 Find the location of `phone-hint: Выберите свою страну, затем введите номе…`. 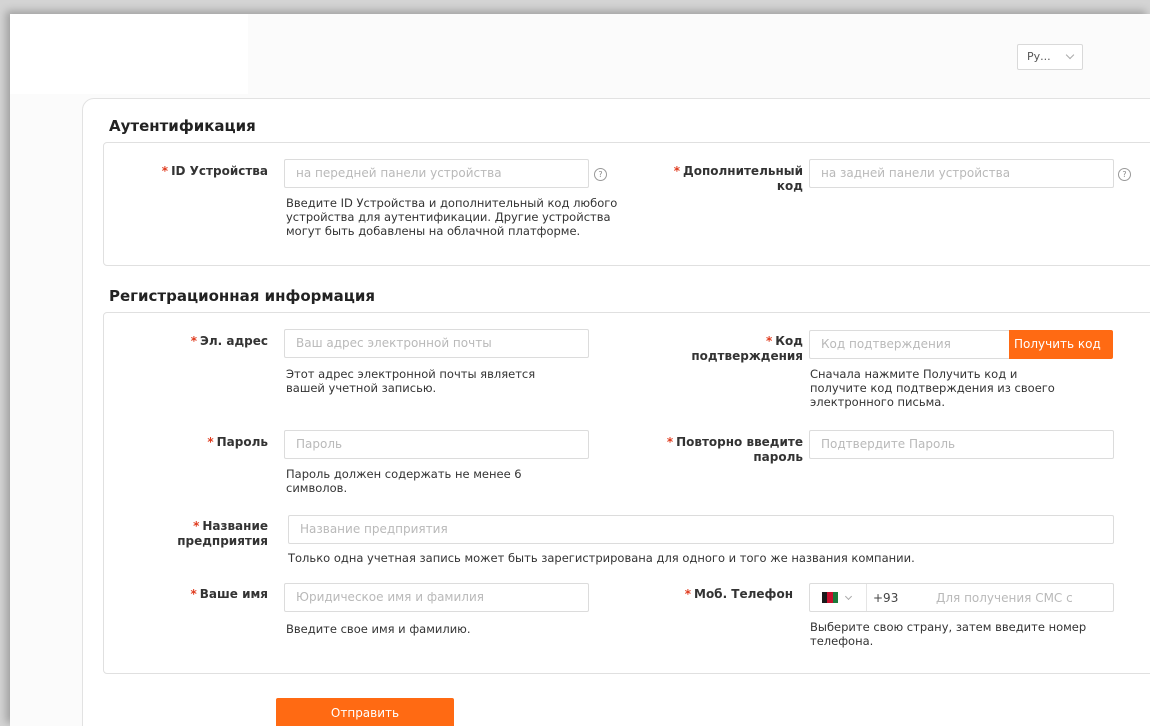

phone-hint: Выберите свою страну, затем введите номе… is located at coordinates (980, 634).